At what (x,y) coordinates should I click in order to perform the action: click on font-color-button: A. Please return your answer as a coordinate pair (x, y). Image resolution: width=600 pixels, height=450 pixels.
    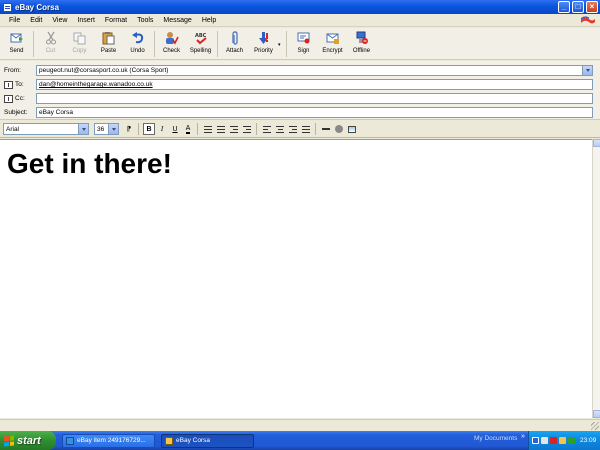
    Looking at the image, I should click on (188, 129).